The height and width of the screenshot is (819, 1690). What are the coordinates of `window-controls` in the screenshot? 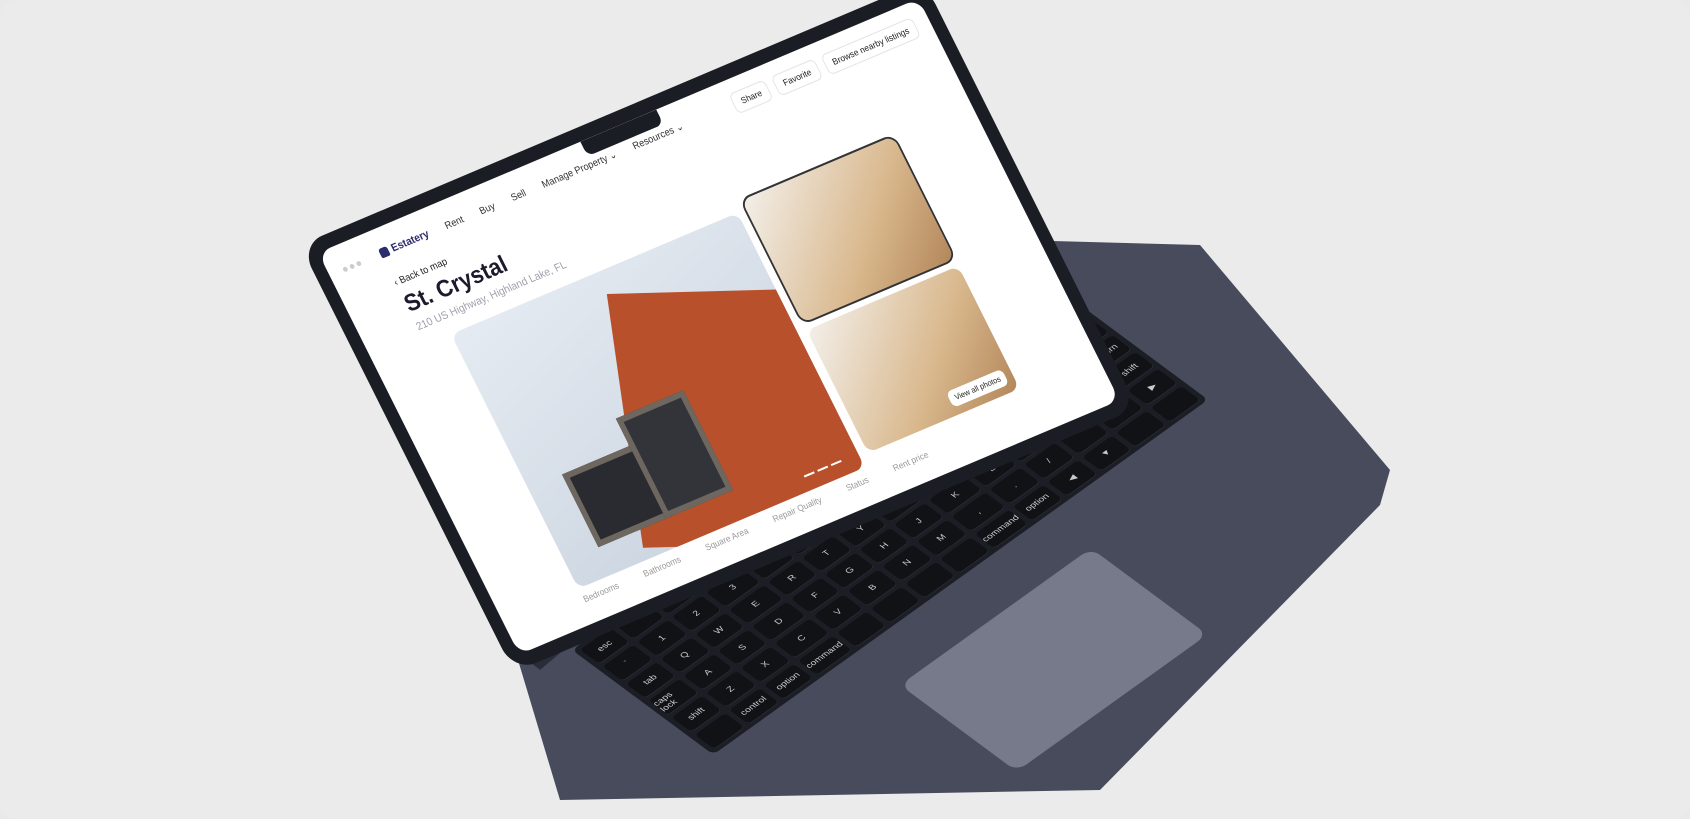 It's located at (353, 265).